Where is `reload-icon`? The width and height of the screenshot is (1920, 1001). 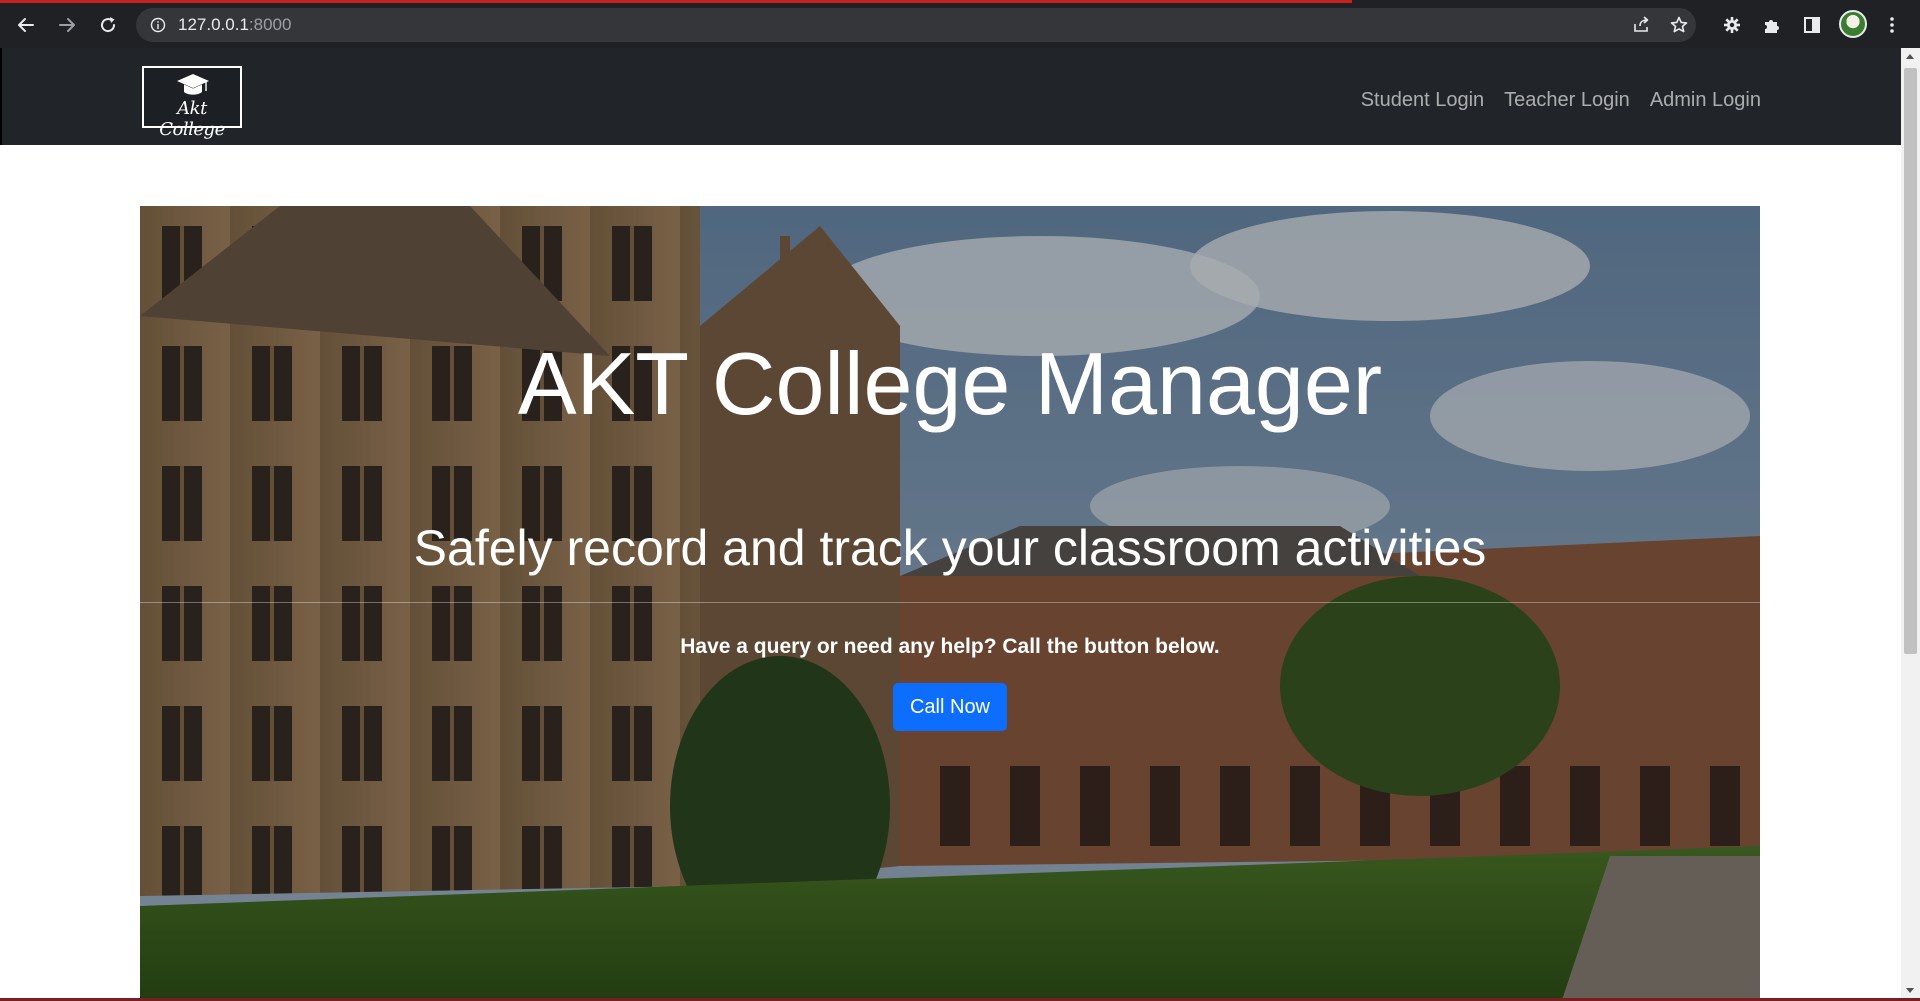 reload-icon is located at coordinates (108, 25).